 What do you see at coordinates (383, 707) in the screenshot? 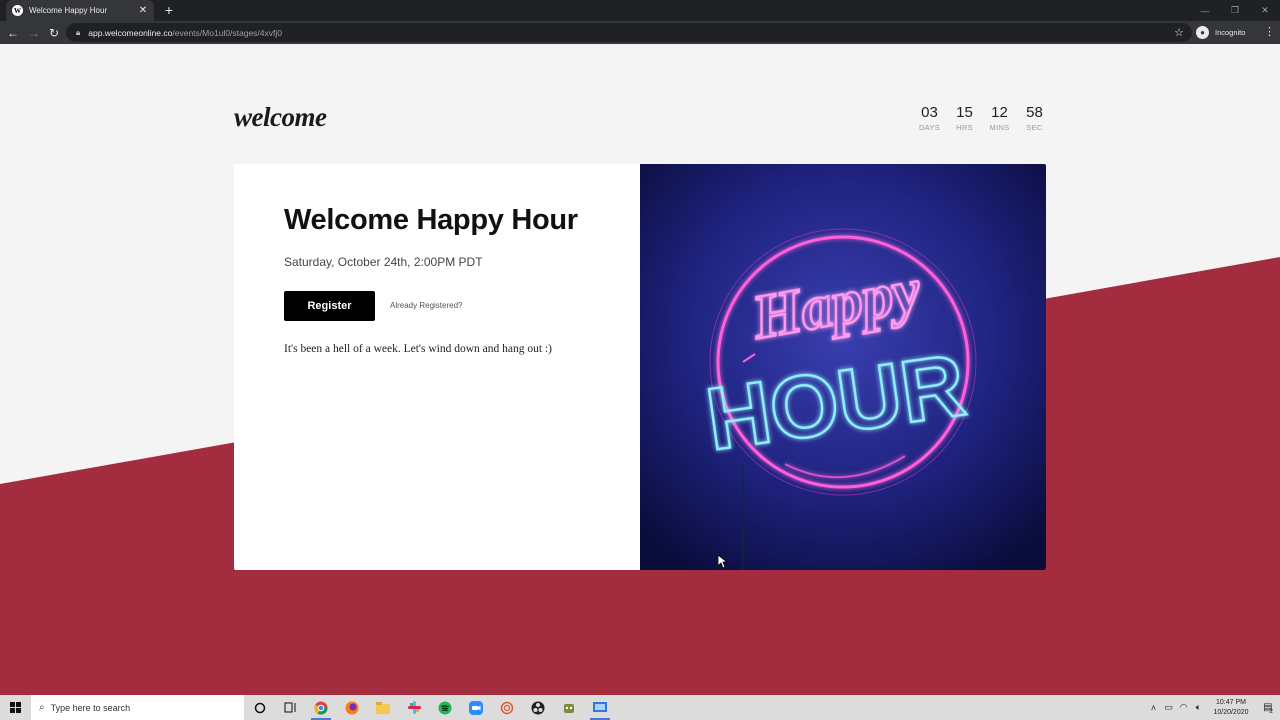
I see `file-explorer-icon` at bounding box center [383, 707].